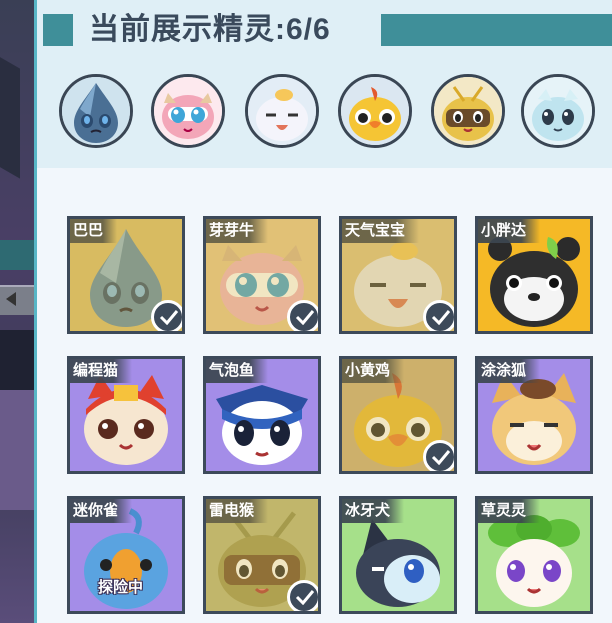 The width and height of the screenshot is (612, 623). Describe the element at coordinates (58, 30) in the screenshot. I see `title-decoration-left` at that location.